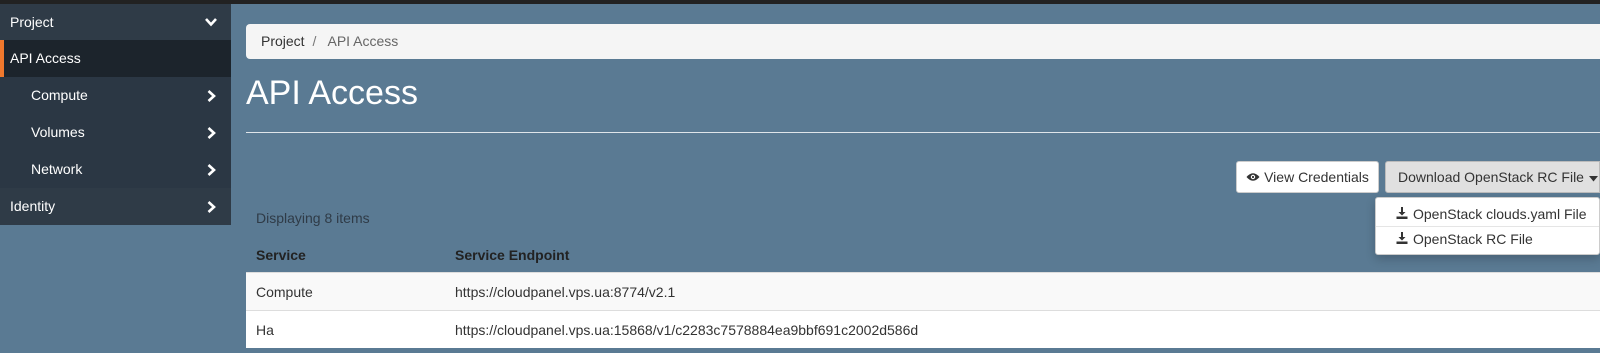  What do you see at coordinates (58, 132) in the screenshot?
I see `sidebar-item-label: Volumes` at bounding box center [58, 132].